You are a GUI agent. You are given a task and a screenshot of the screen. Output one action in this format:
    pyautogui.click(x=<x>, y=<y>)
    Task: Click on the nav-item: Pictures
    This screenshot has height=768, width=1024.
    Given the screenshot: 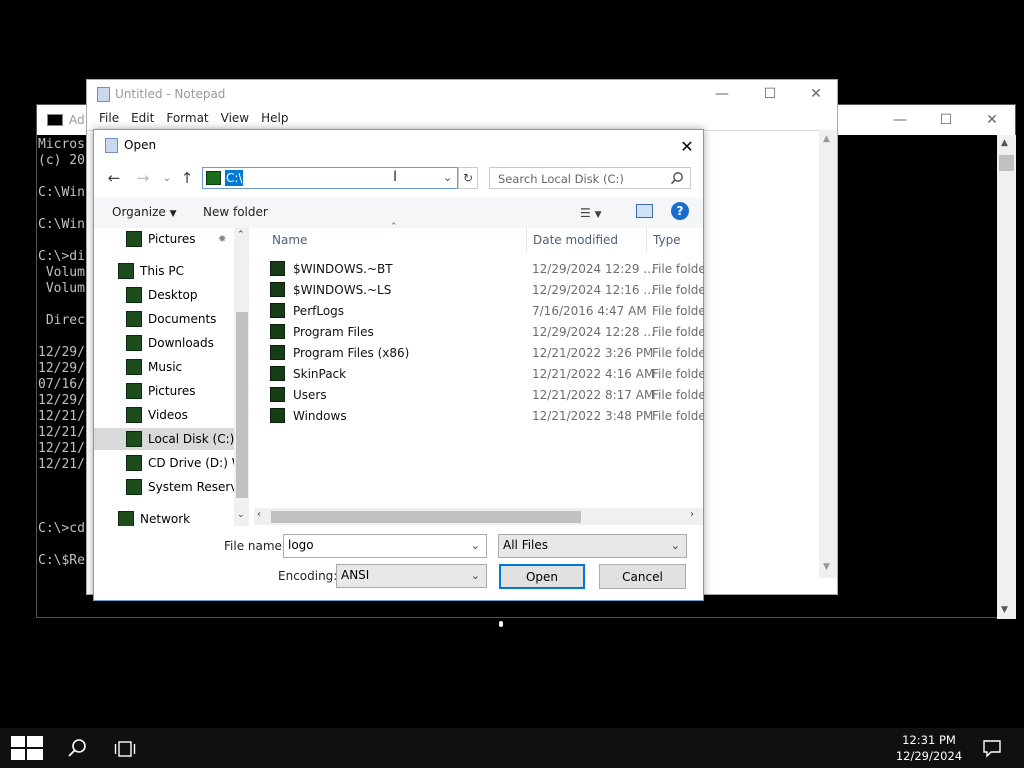 What is the action you would take?
    pyautogui.click(x=164, y=391)
    